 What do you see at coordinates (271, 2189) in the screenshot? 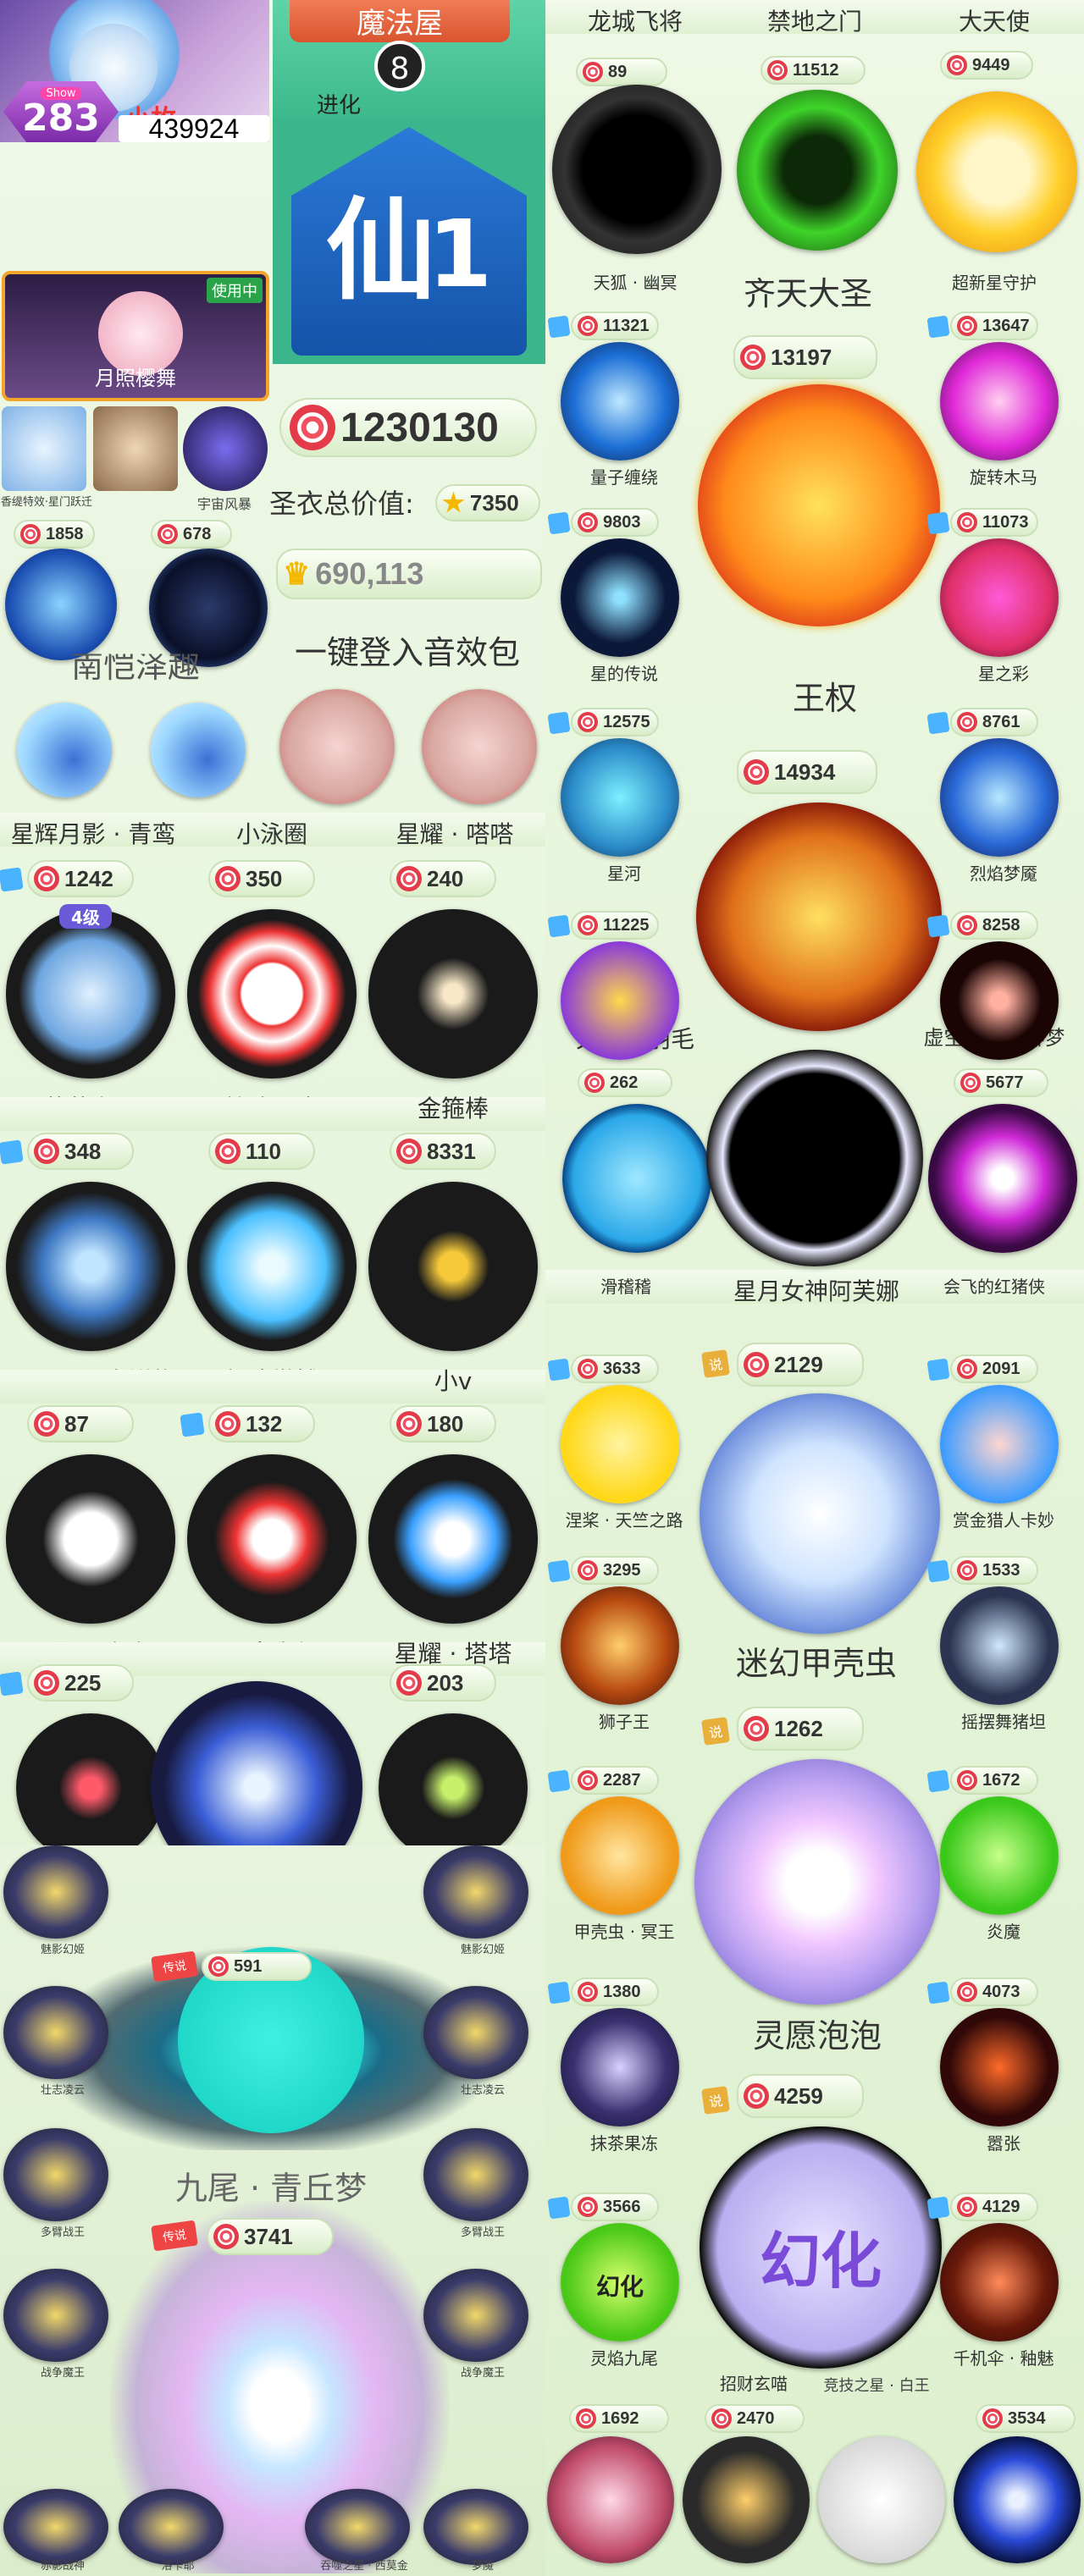
I see `partial-title: 九尾 · 青丘梦` at bounding box center [271, 2189].